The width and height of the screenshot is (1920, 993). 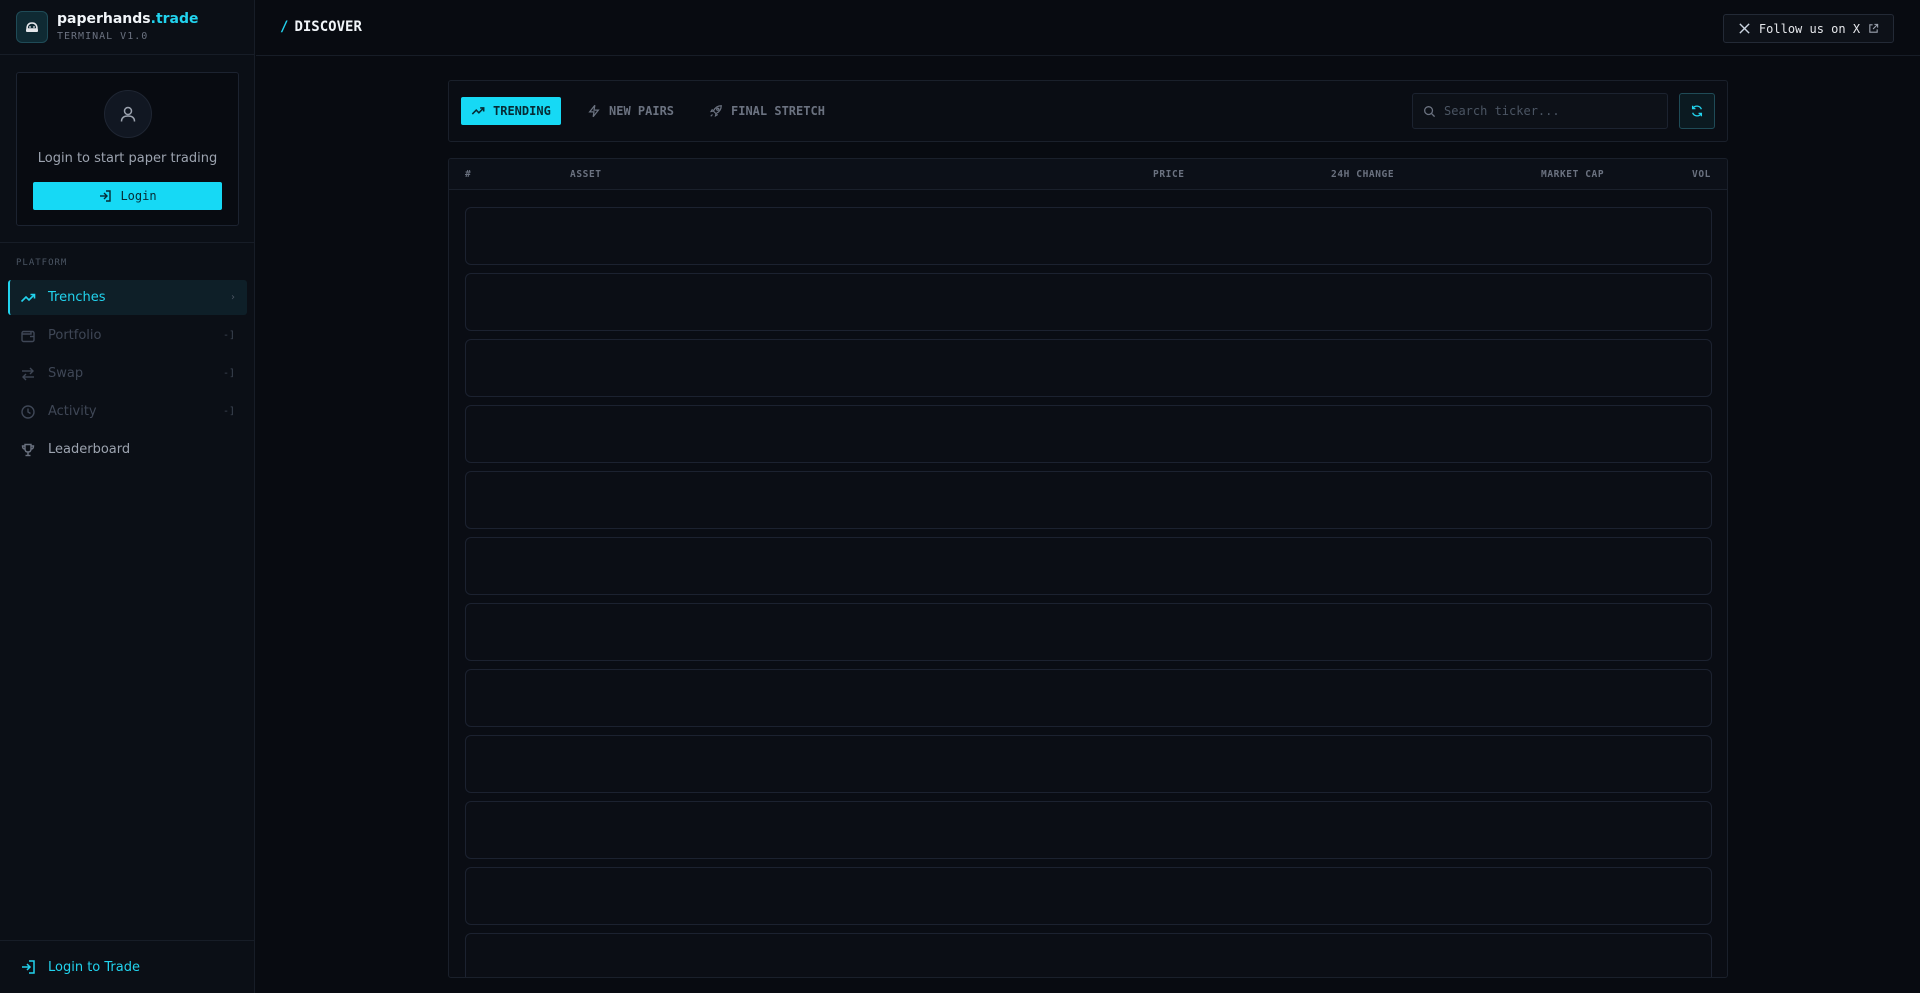 I want to click on chevron-right-icon: ›, so click(x=233, y=297).